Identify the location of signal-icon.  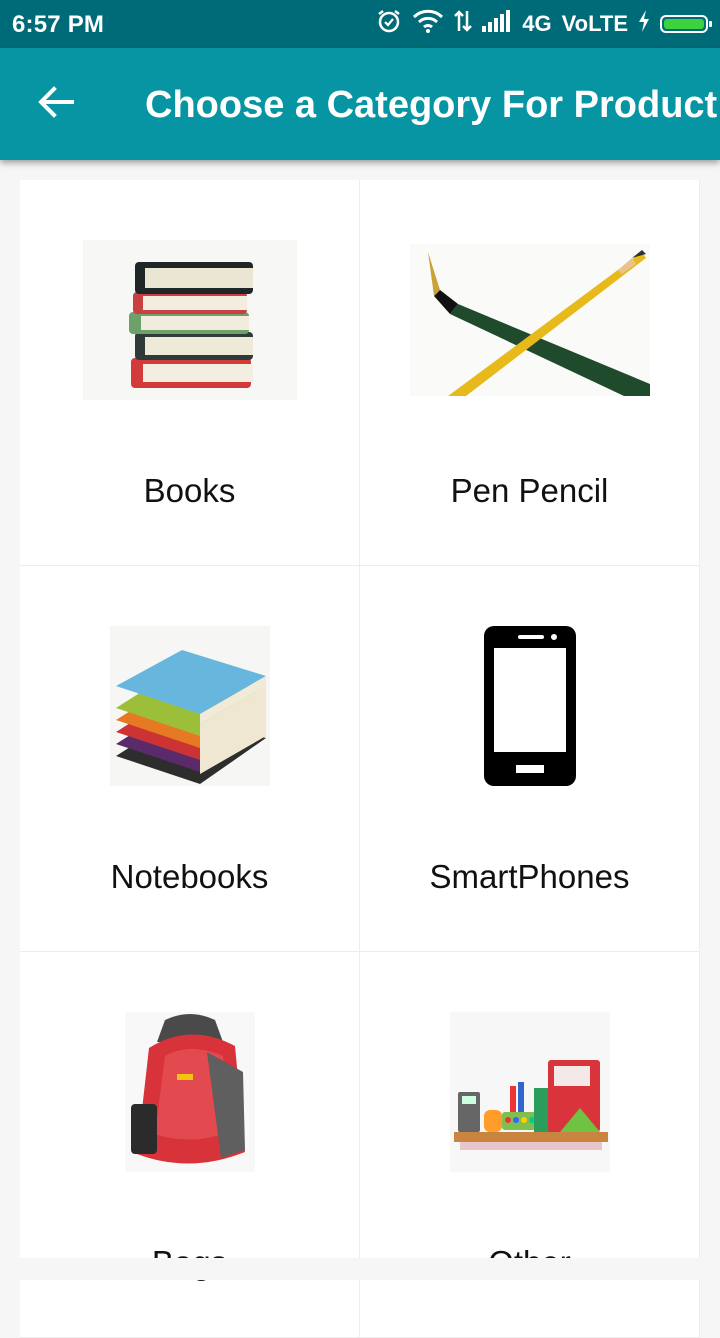
(497, 24).